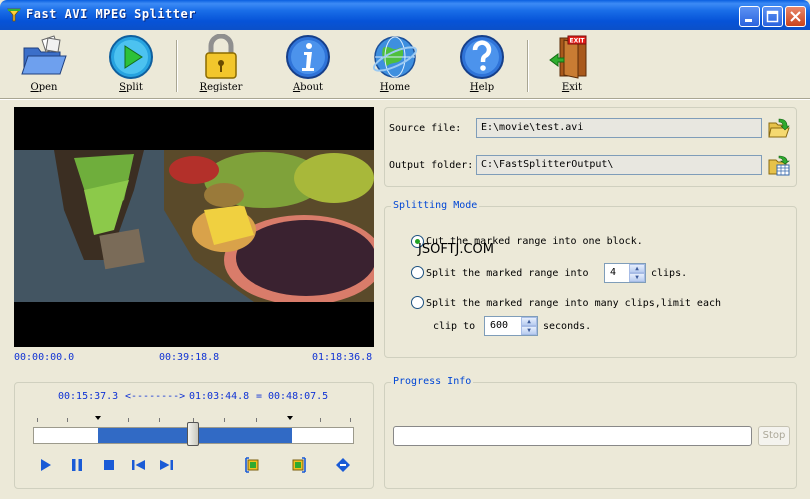 The width and height of the screenshot is (810, 499). I want to click on folder-grid-icon, so click(779, 165).